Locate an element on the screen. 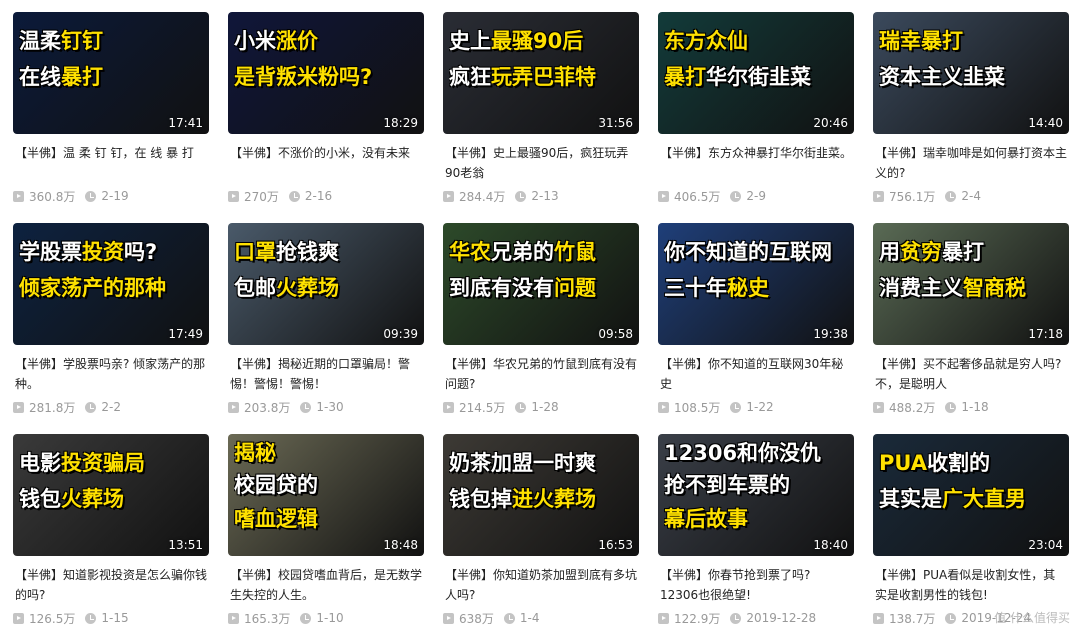 Image resolution: width=1080 pixels, height=639 pixels. play-count: 360.8万 is located at coordinates (52, 196).